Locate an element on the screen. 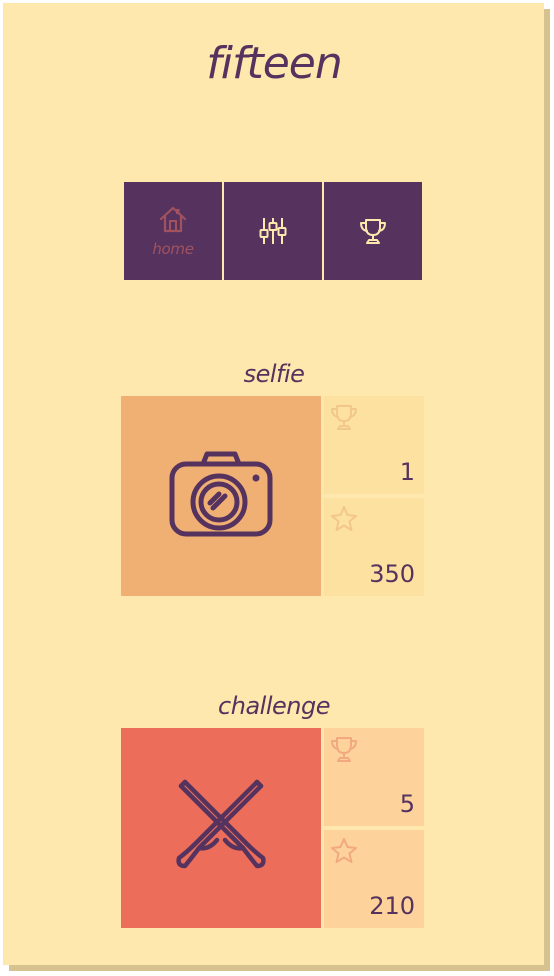 This screenshot has height=976, width=554. trophy-icon is located at coordinates (373, 231).